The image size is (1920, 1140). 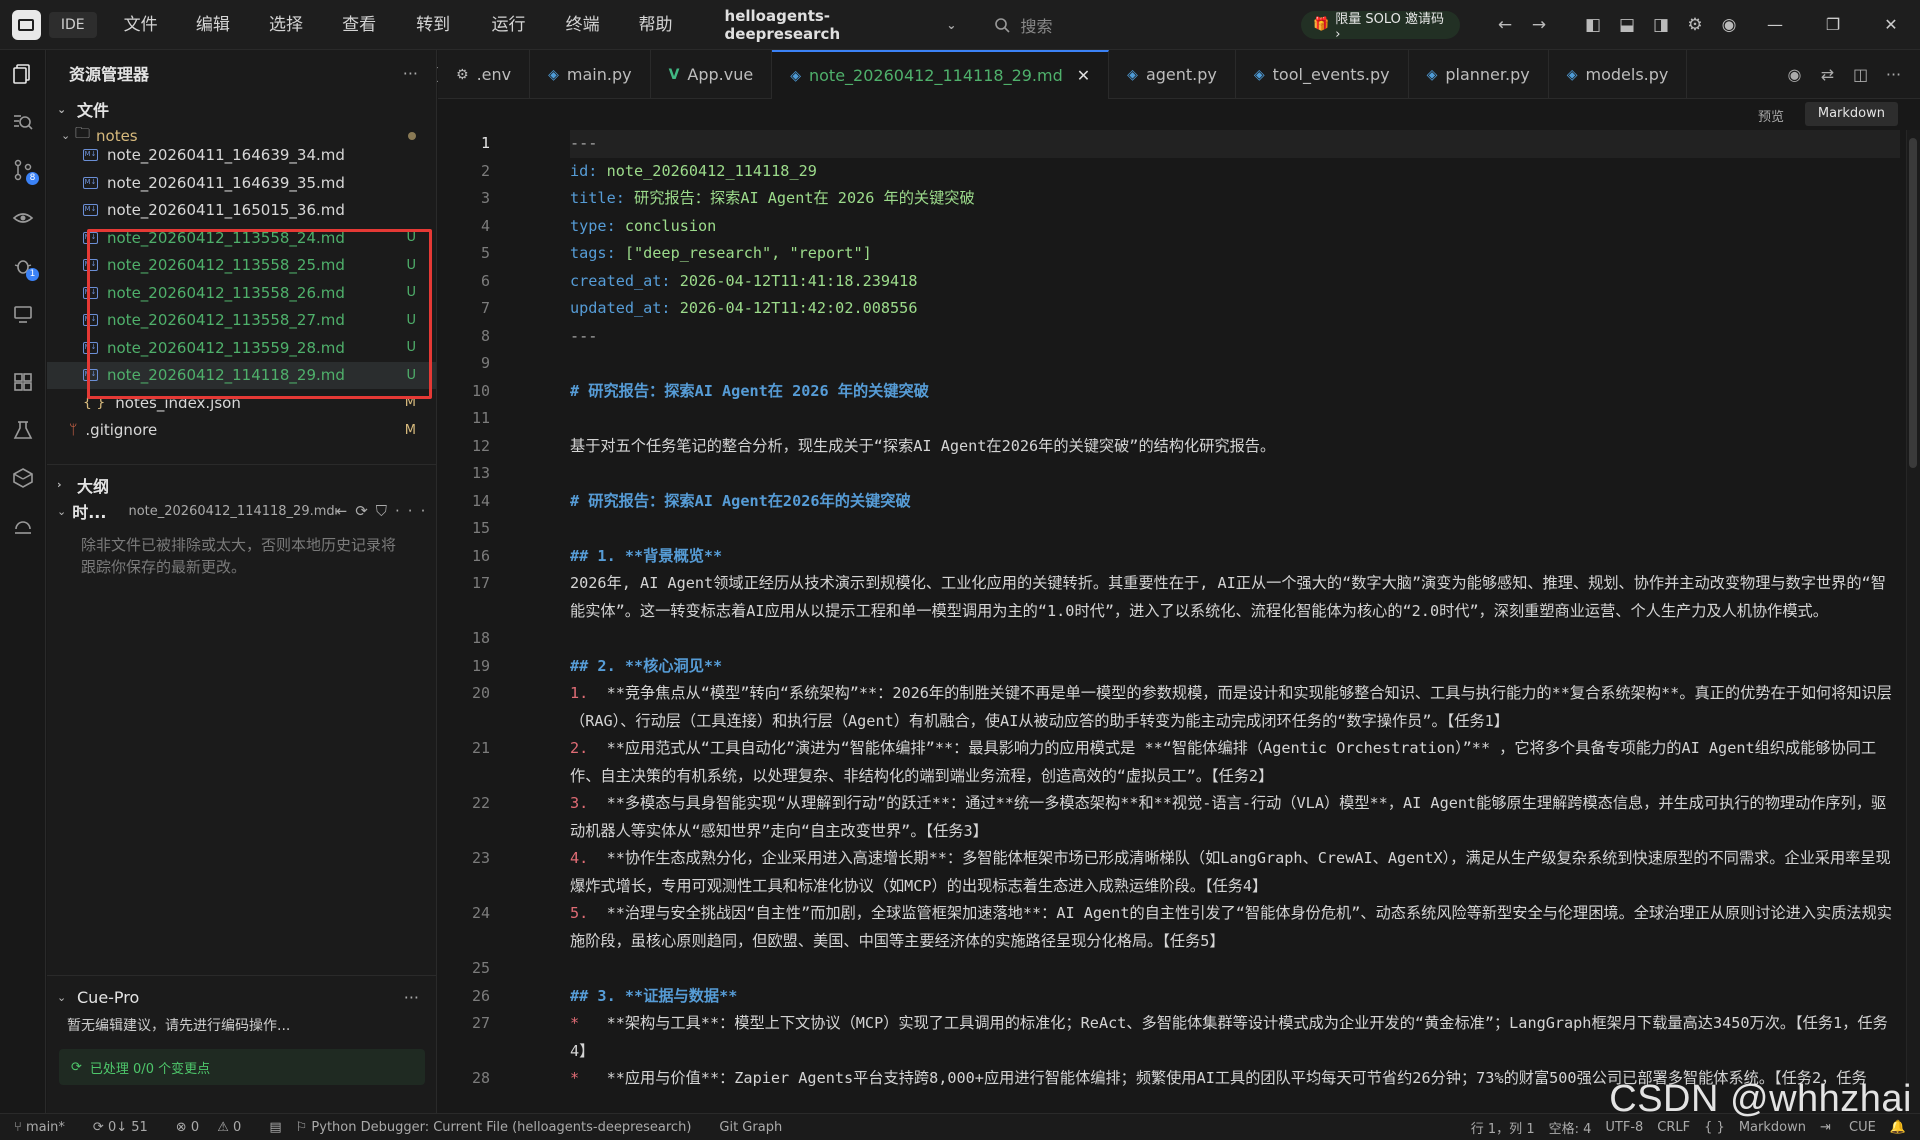 I want to click on code-line: 7 updated_at: 2026-04-12T11:42:02.008556, so click(x=1179, y=309).